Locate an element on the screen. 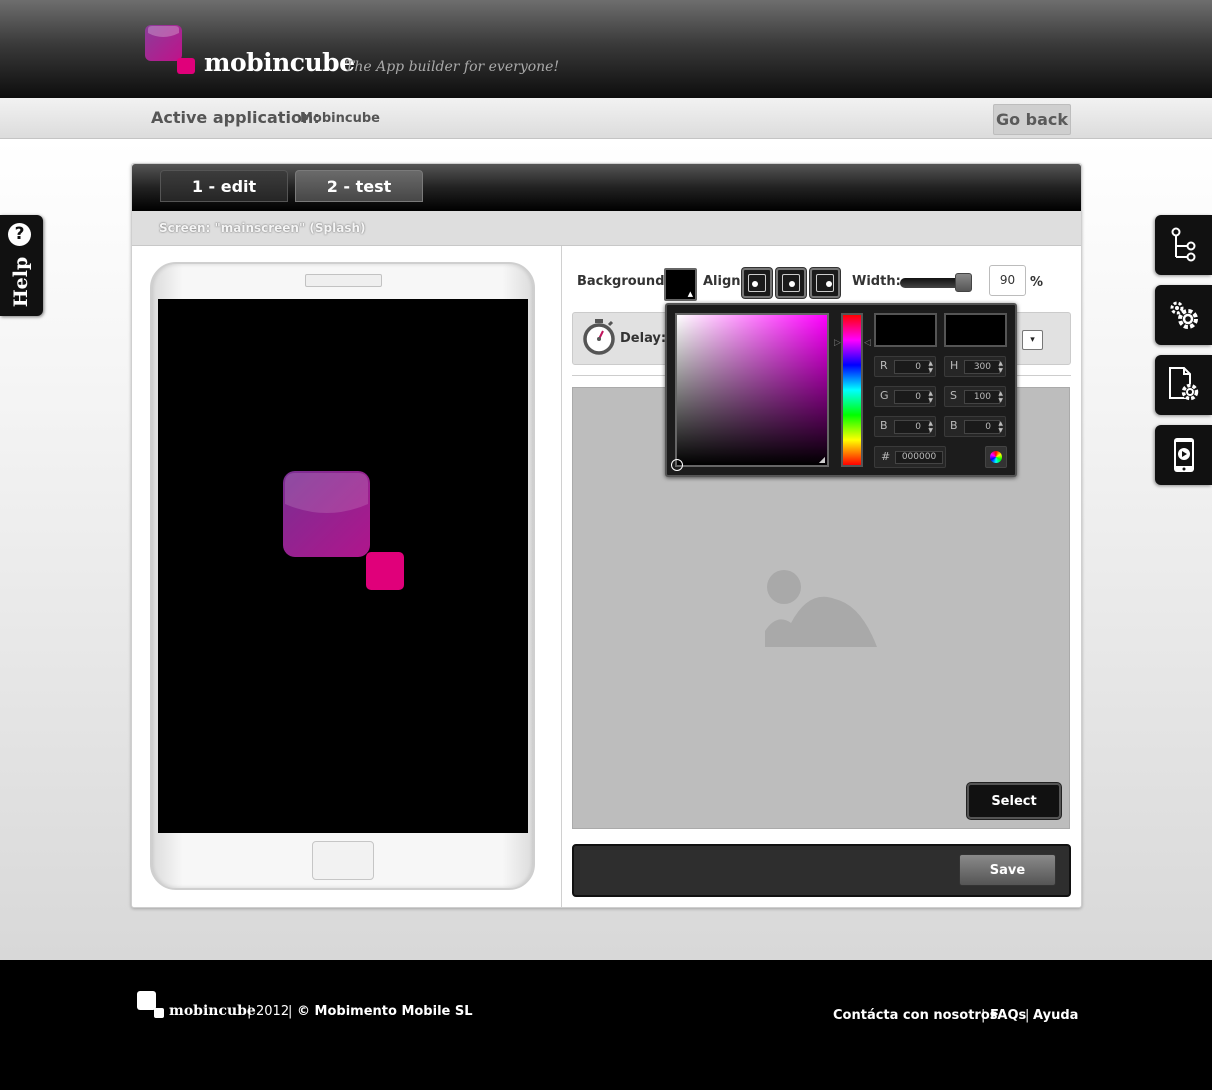 This screenshot has width=1212, height=1090. saturation-field: S 100 ▲ ▼ is located at coordinates (975, 396).